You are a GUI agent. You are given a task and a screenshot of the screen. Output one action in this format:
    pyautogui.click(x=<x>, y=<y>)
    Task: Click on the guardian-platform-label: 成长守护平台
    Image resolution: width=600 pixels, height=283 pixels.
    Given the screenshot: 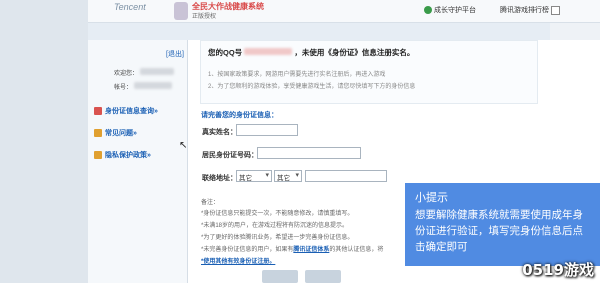 What is the action you would take?
    pyautogui.click(x=455, y=10)
    